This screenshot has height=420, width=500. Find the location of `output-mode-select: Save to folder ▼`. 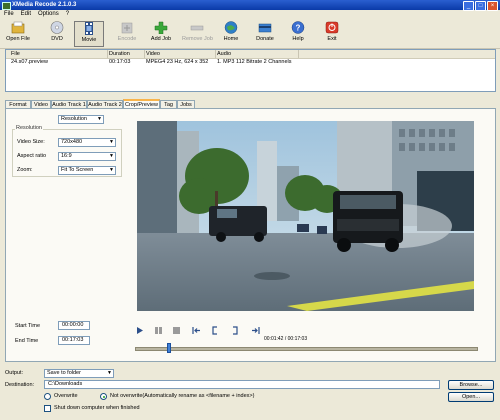

output-mode-select: Save to folder ▼ is located at coordinates (79, 373).